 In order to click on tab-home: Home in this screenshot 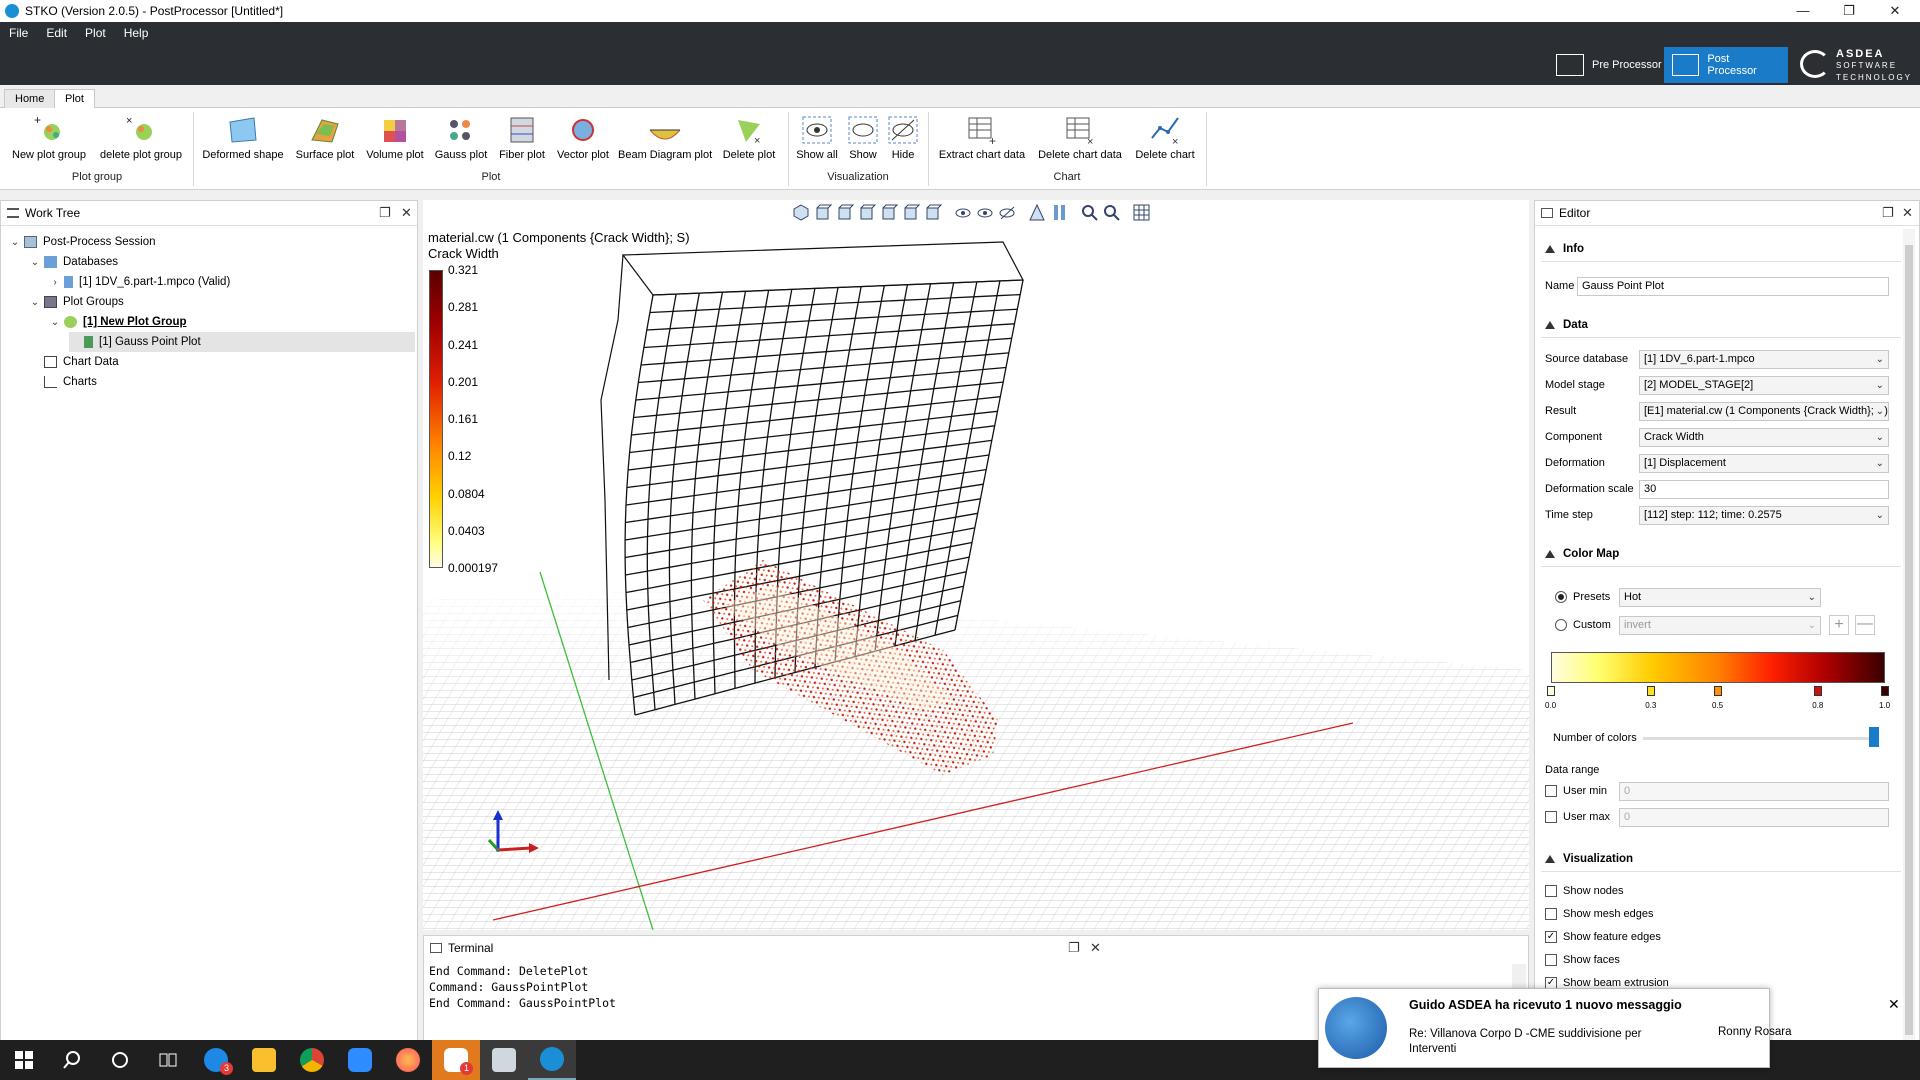, I will do `click(30, 98)`.